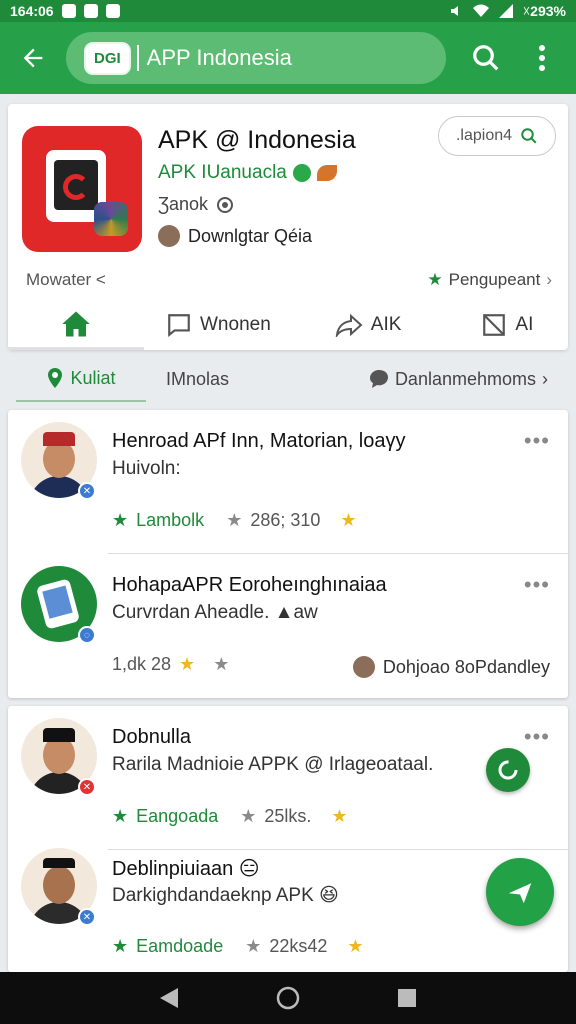 Image resolution: width=576 pixels, height=1024 pixels. What do you see at coordinates (524, 324) in the screenshot?
I see `tab-label: AI` at bounding box center [524, 324].